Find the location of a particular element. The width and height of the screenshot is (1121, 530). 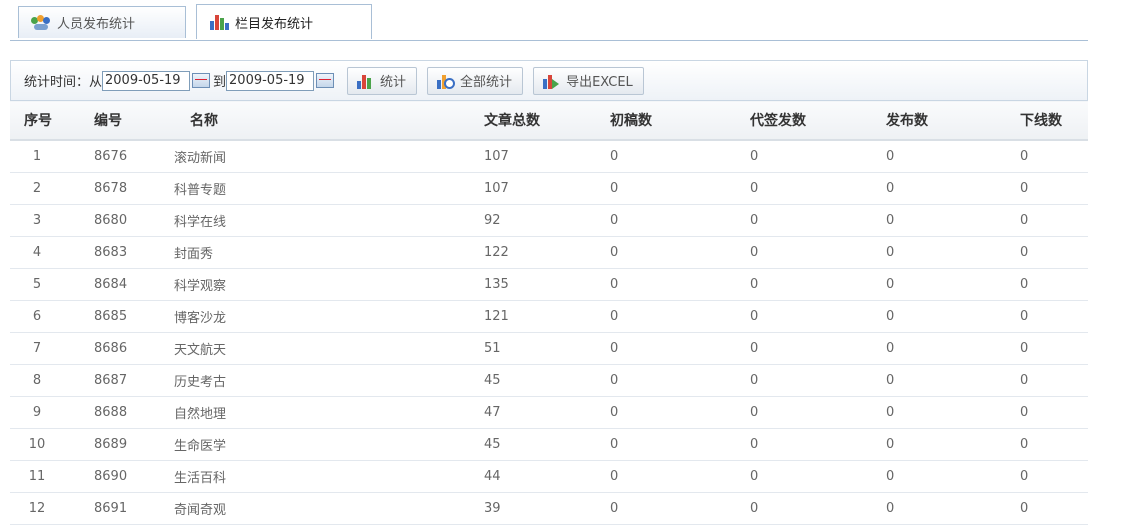

table-row: 4 8683 封面秀 122 0 0 0 0 is located at coordinates (549, 252).